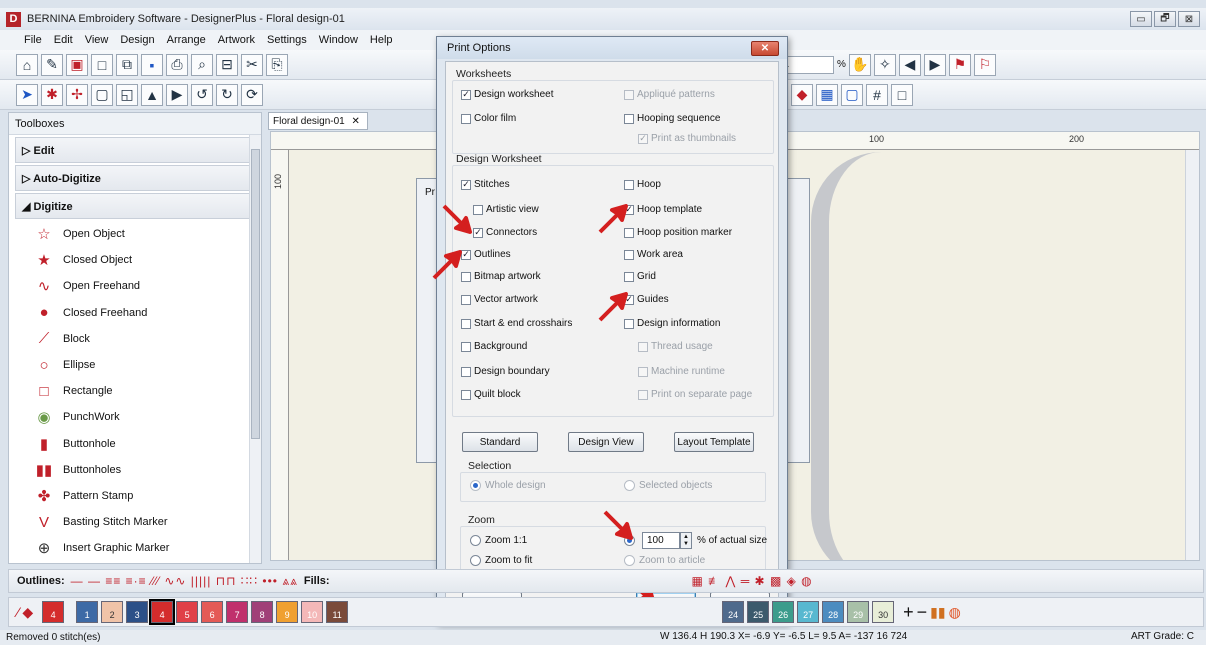 The height and width of the screenshot is (645, 1206). Describe the element at coordinates (277, 64) in the screenshot. I see `copy-icon: ⎘` at that location.